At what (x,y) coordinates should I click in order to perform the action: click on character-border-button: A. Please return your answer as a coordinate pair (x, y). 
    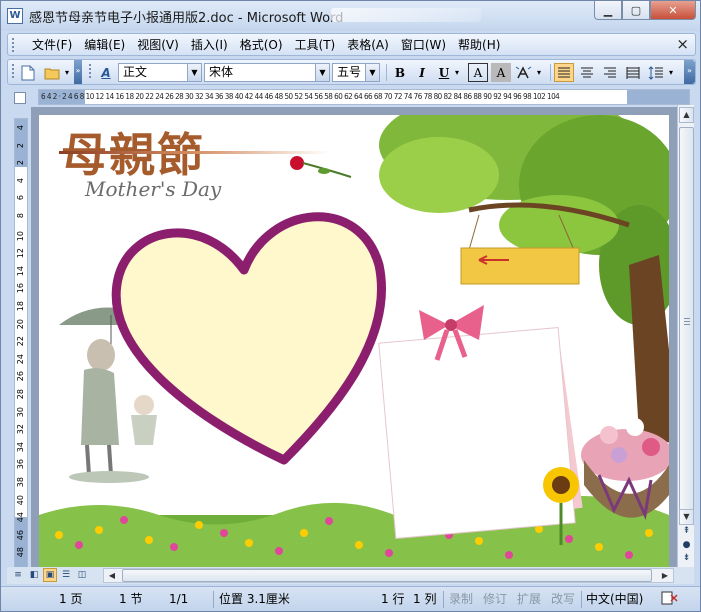
    Looking at the image, I should click on (478, 72).